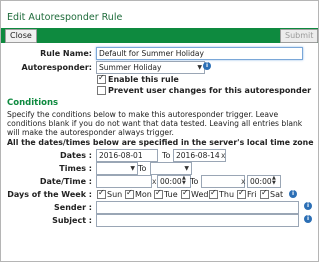 Image resolution: width=320 pixels, height=262 pixels. I want to click on close-button: Close, so click(21, 36).